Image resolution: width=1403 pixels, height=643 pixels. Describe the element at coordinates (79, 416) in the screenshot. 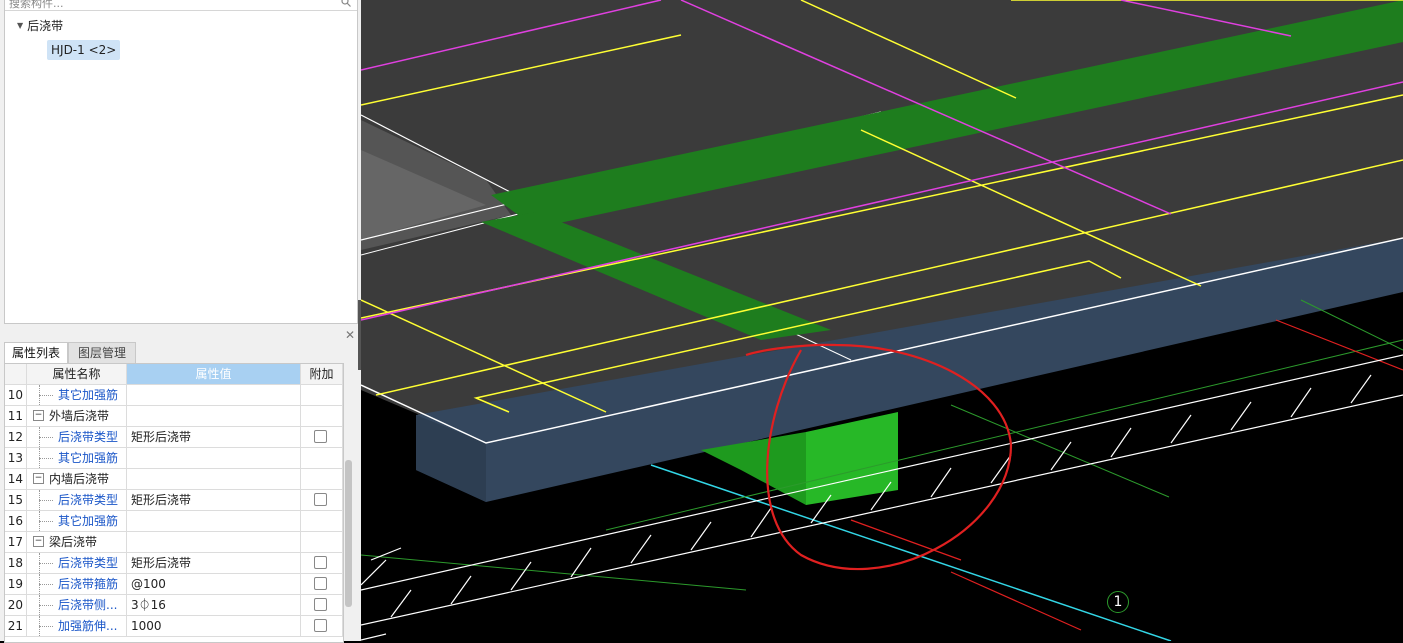

I see `property-group-label: 外墙后浇带` at that location.